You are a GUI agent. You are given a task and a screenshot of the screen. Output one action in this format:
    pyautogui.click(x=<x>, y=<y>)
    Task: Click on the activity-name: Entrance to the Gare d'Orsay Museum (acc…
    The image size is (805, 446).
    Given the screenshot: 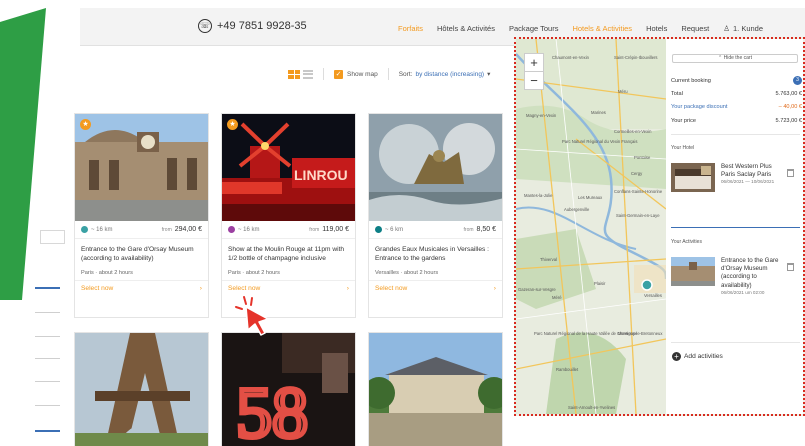 What is the action you would take?
    pyautogui.click(x=750, y=273)
    